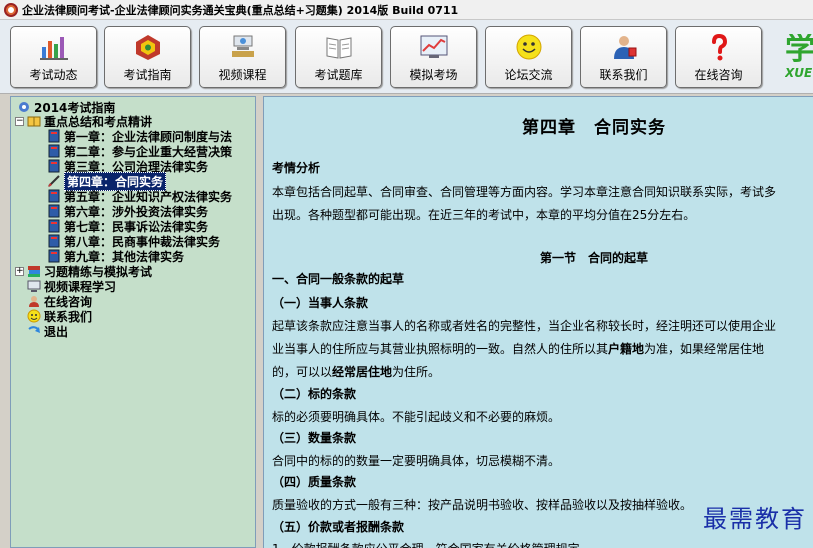 This screenshot has height=548, width=813. Describe the element at coordinates (242, 75) in the screenshot. I see `video-course-label: 视频课程` at that location.